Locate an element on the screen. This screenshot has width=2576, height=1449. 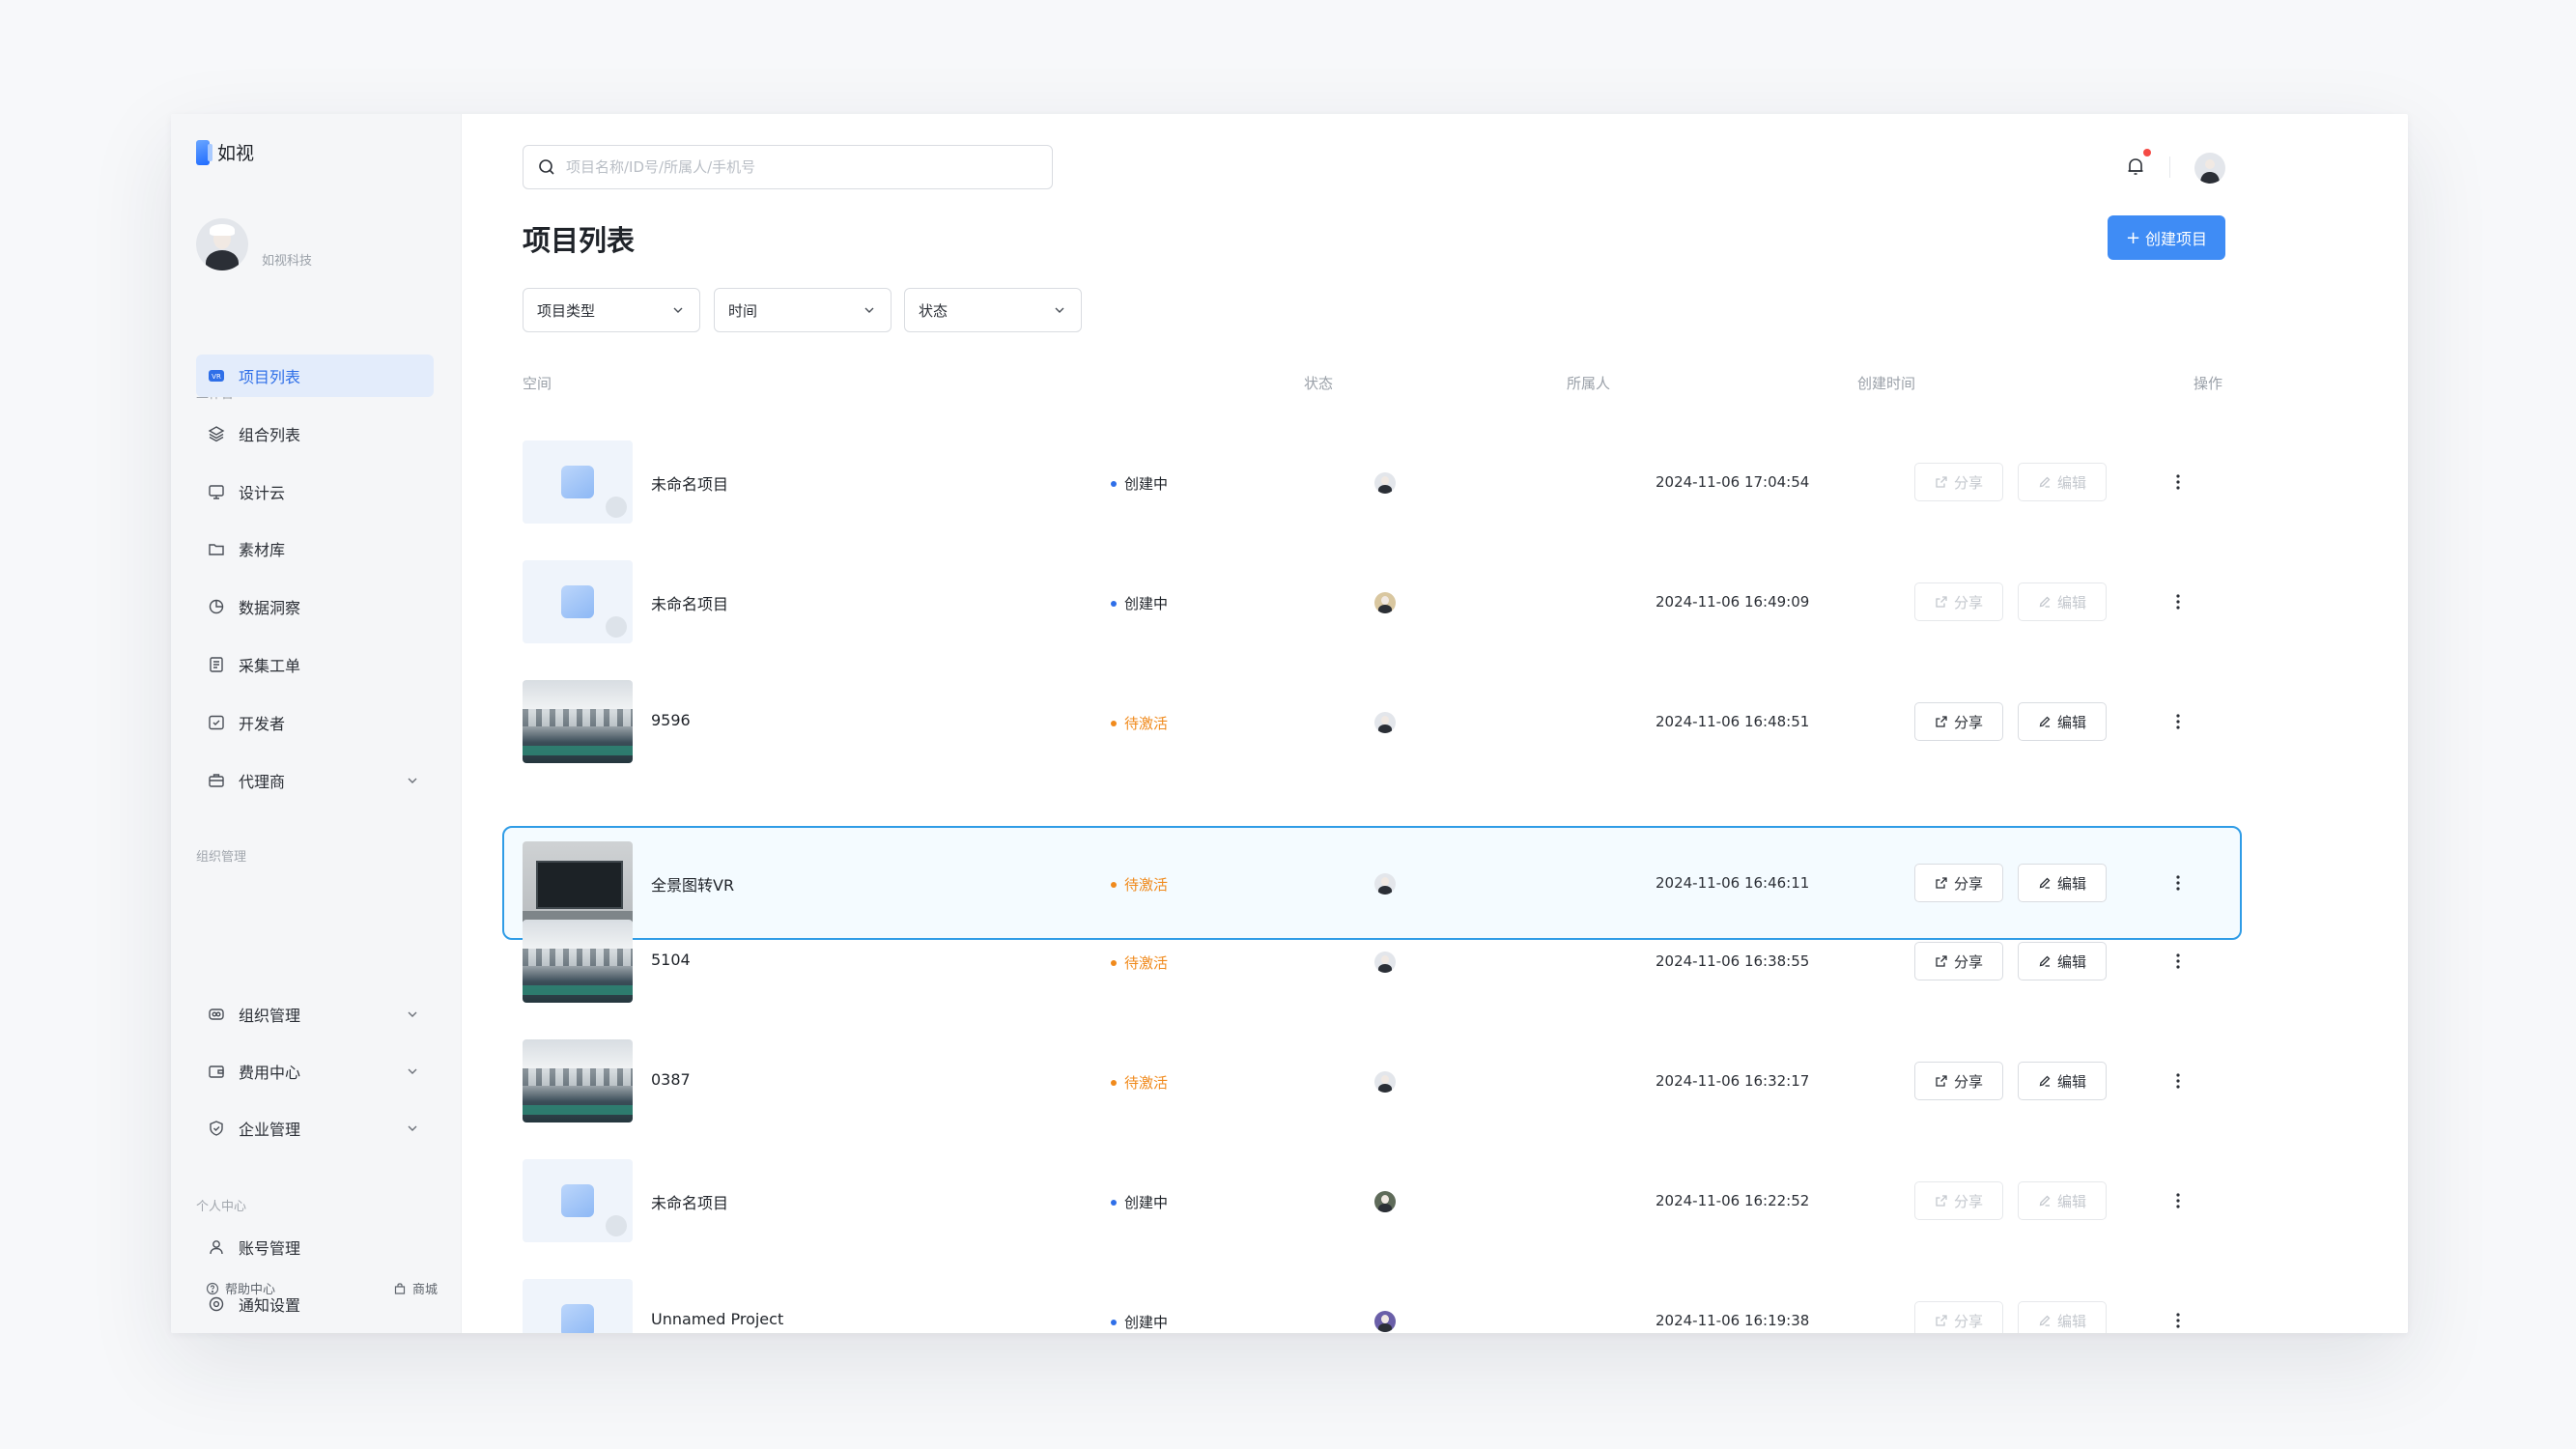
sidebar-item-data-insight: 数据洞察 is located at coordinates (315, 606).